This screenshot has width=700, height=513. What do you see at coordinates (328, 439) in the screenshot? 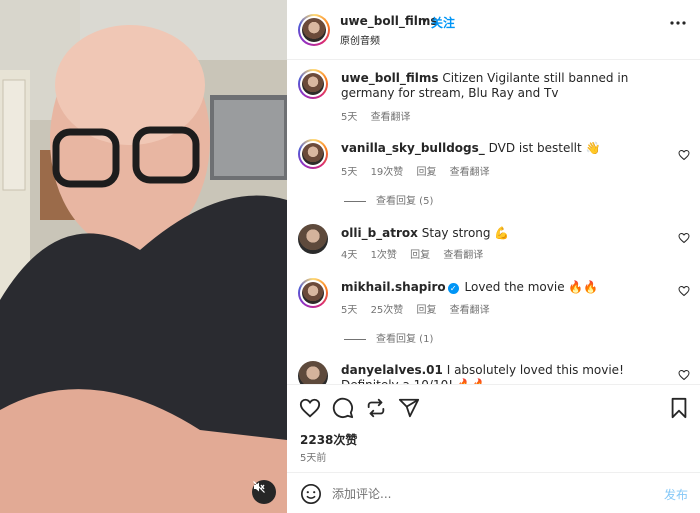
I see `likes-count: 2238次赞` at bounding box center [328, 439].